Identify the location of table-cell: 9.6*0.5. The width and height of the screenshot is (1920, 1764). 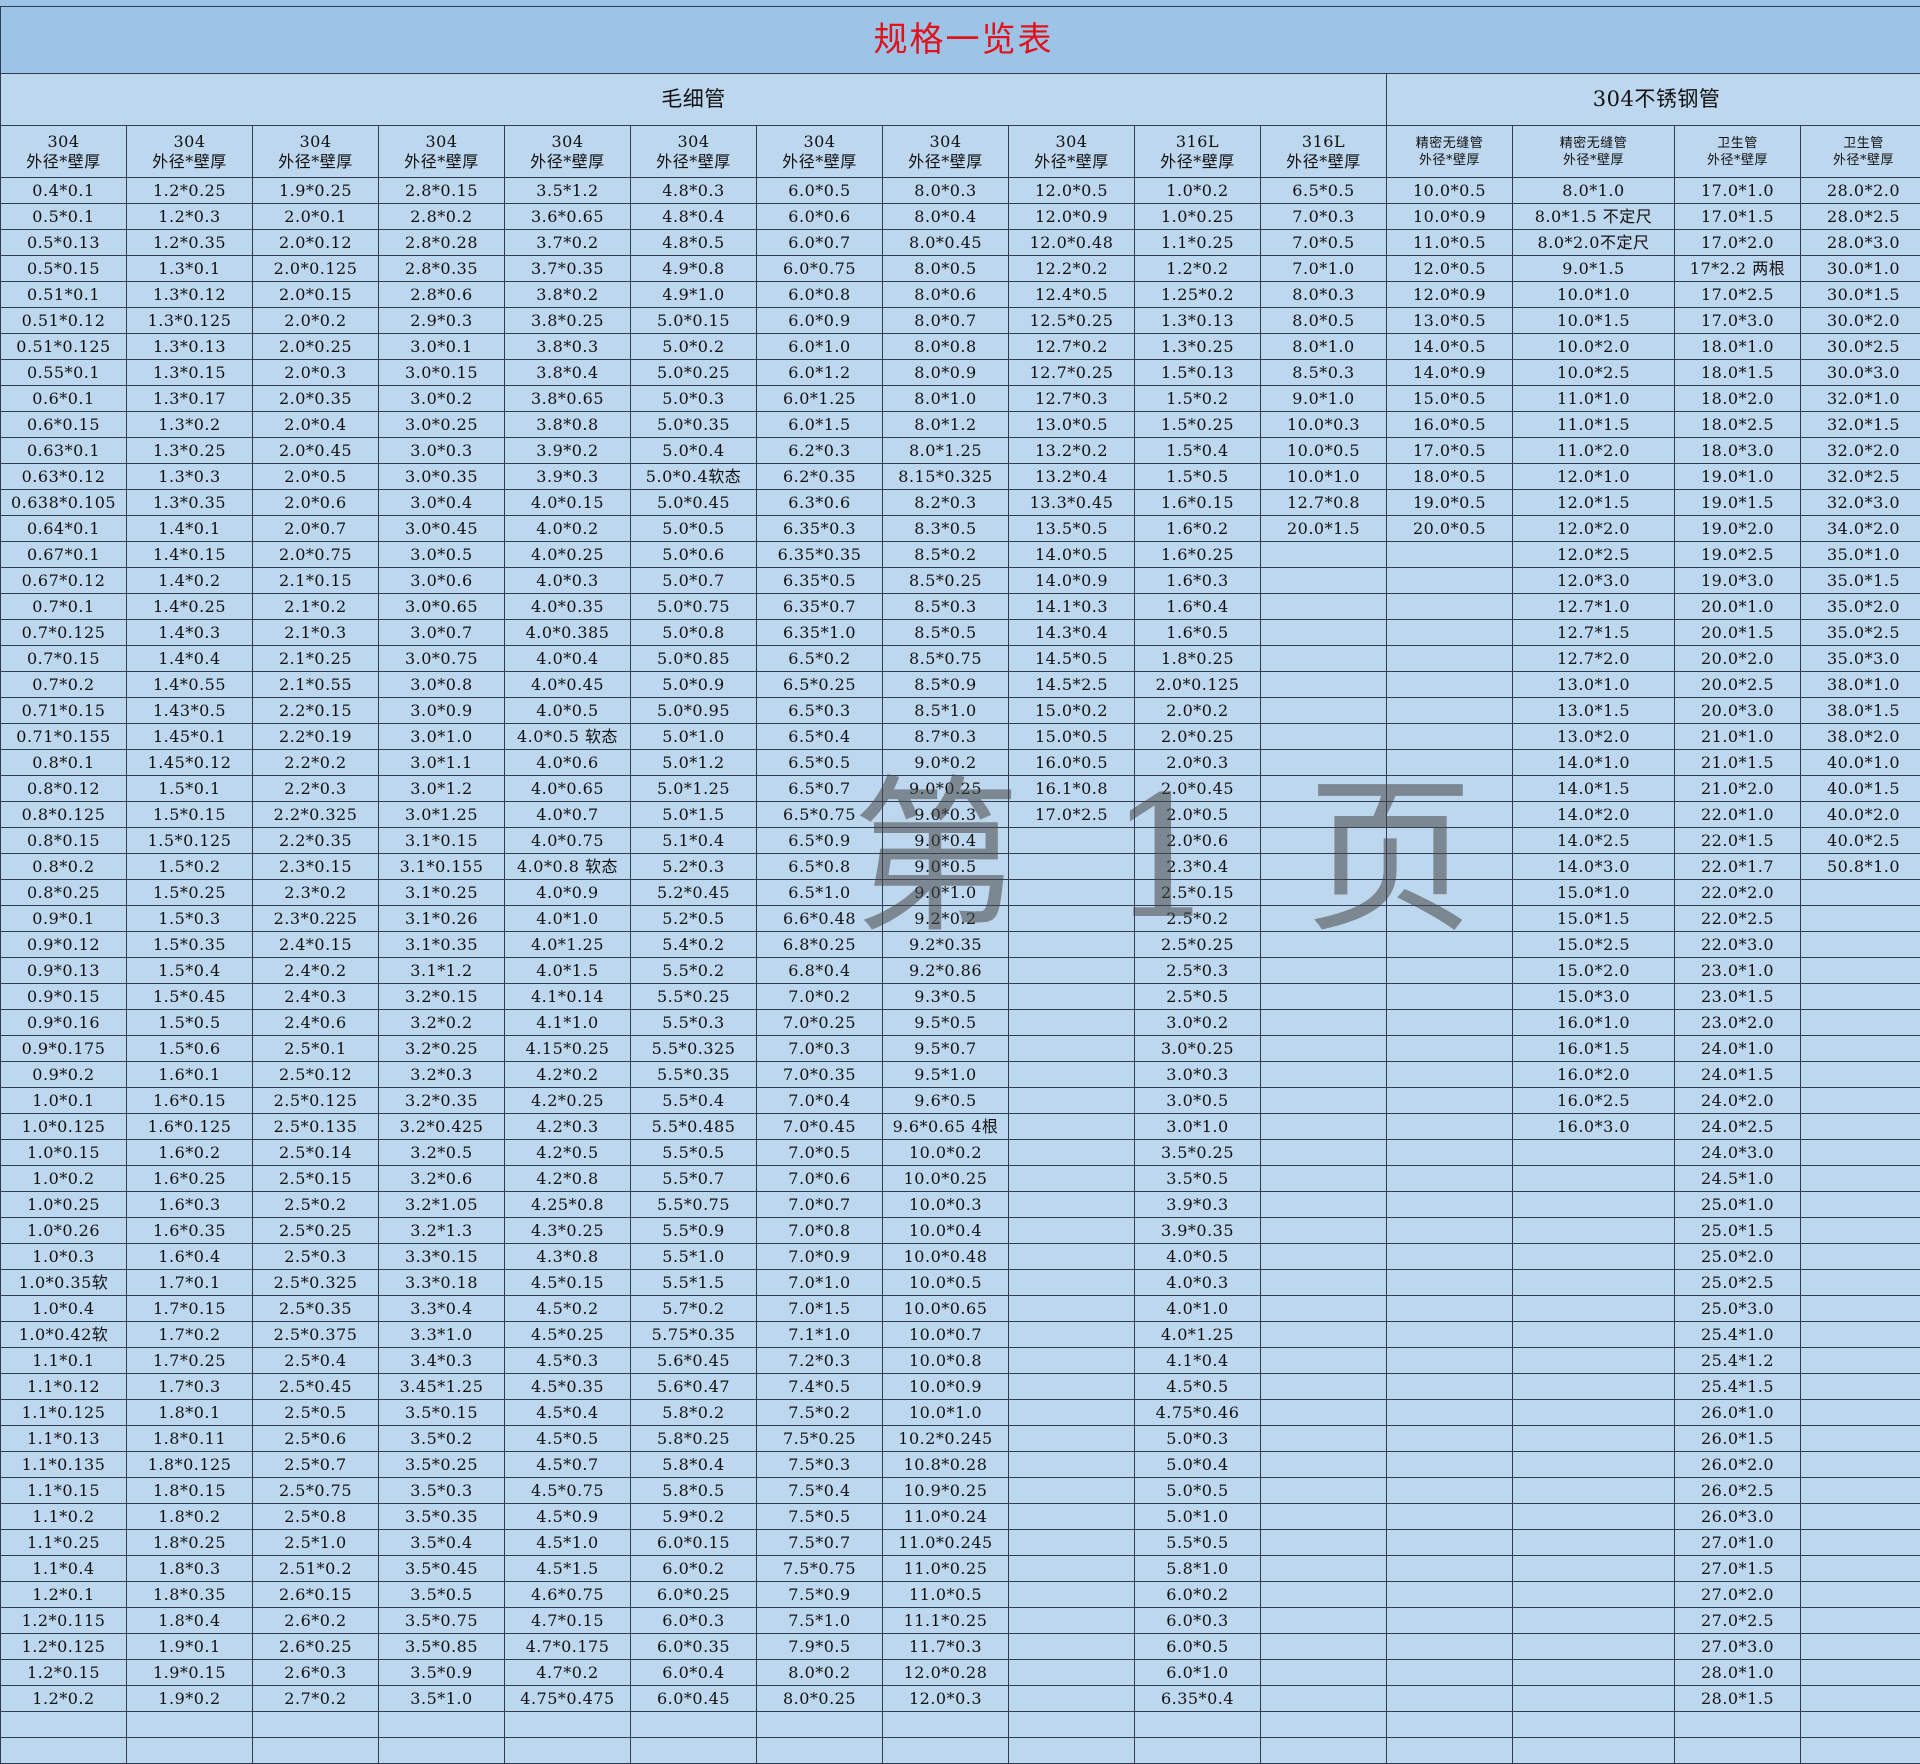
(946, 1101).